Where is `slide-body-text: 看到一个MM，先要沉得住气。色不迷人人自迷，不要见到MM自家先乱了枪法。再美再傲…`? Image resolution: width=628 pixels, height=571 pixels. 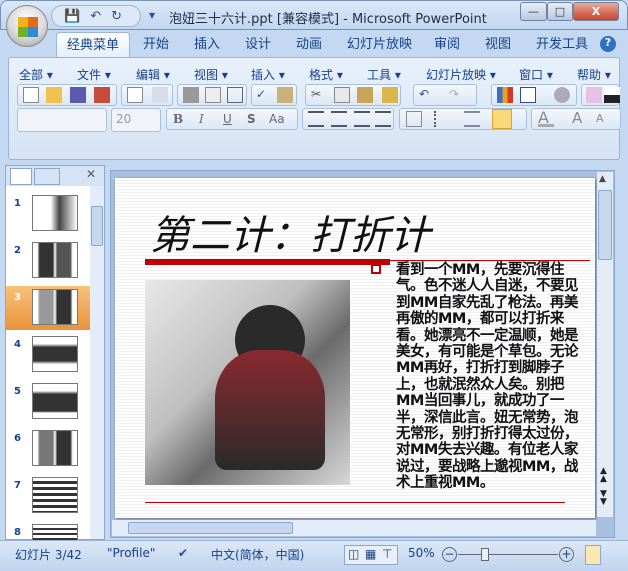
slide-body-text: 看到一个MM，先要沉得住气。色不迷人人自迷，不要见到MM自家先乱了枪法。再美再傲… is located at coordinates (492, 377).